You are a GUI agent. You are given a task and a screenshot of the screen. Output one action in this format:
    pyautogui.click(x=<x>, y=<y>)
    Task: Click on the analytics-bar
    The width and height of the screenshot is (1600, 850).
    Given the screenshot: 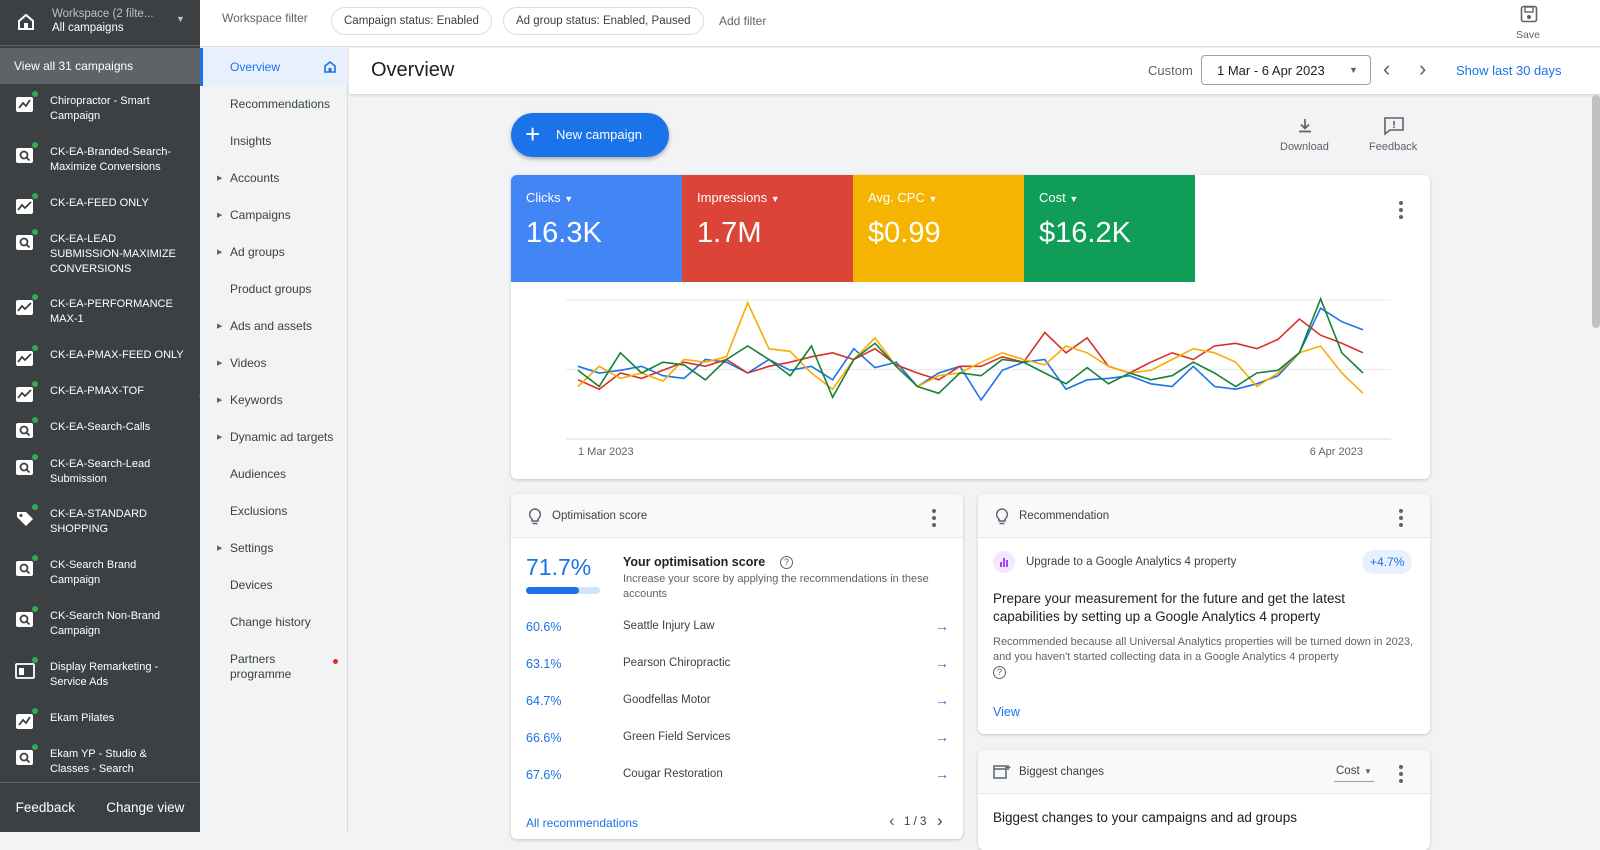 What is the action you would take?
    pyautogui.click(x=1007, y=563)
    